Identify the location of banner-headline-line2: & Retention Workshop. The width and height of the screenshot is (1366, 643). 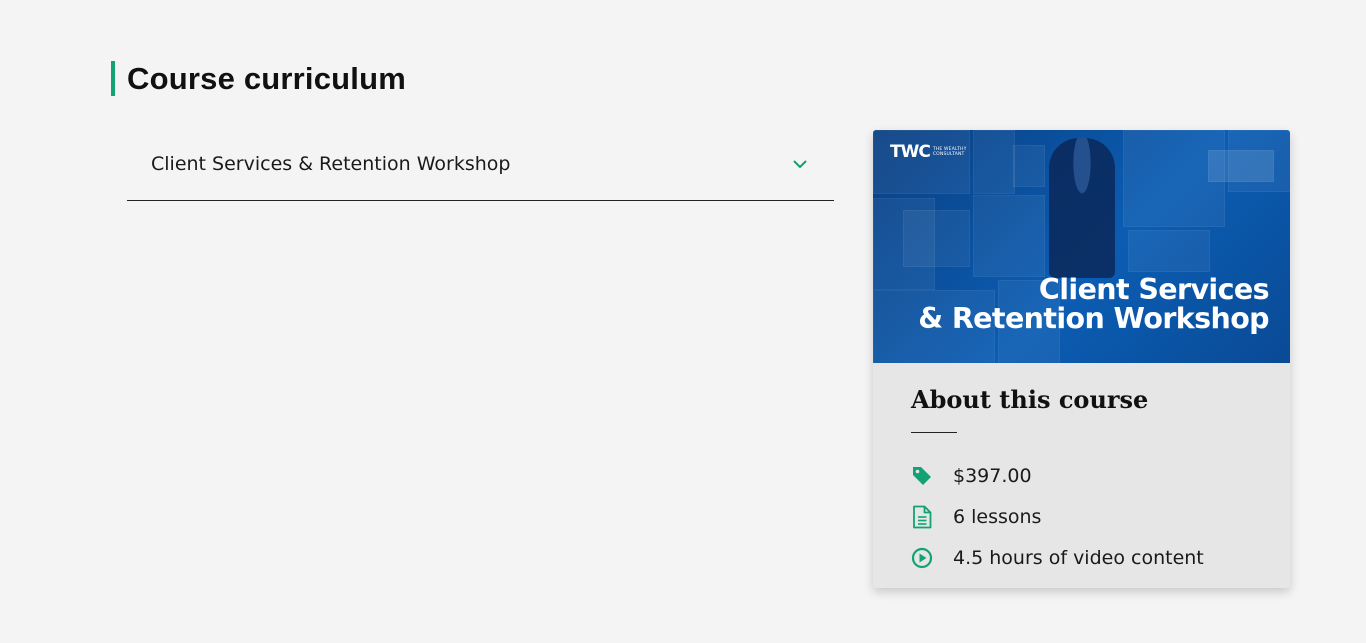
(1093, 318).